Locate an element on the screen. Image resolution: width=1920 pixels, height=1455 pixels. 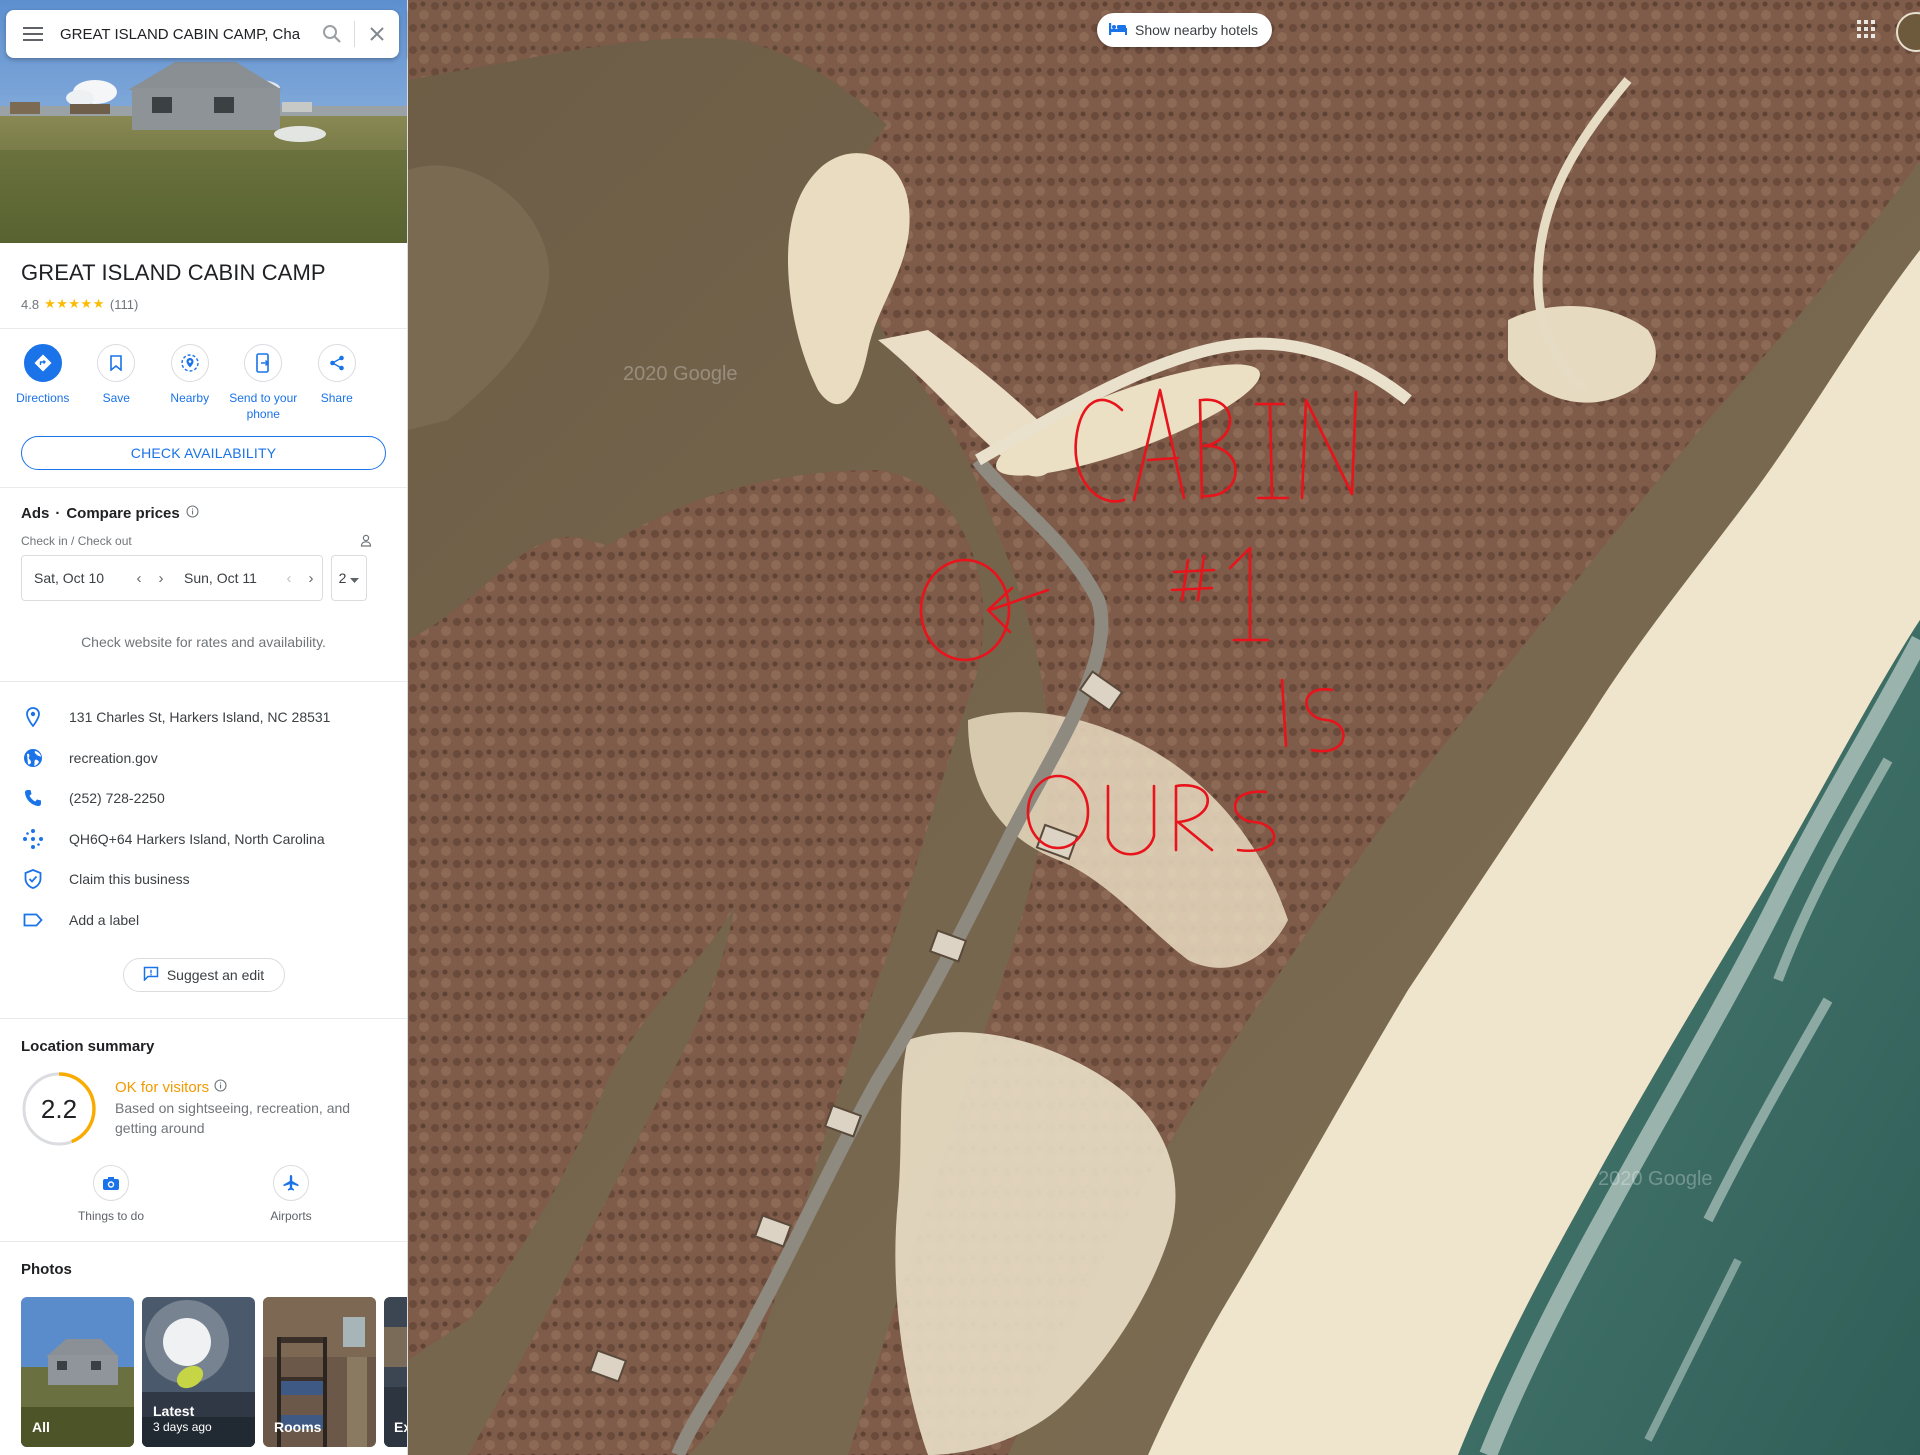
location-score-gauge: 2.2 is located at coordinates (59, 1109).